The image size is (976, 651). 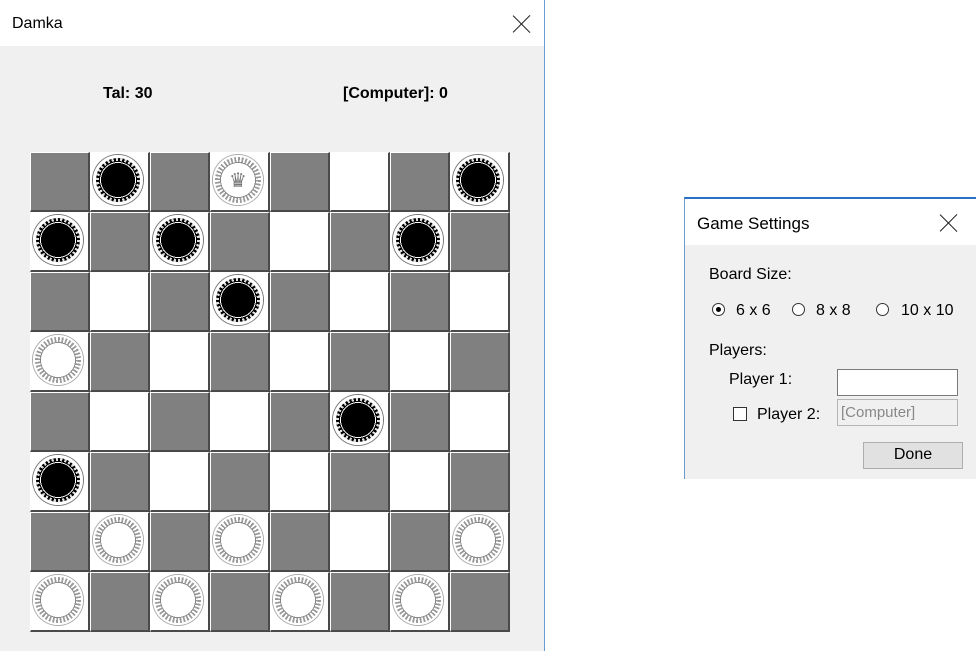 What do you see at coordinates (761, 379) in the screenshot?
I see `player1-label: Player 1:` at bounding box center [761, 379].